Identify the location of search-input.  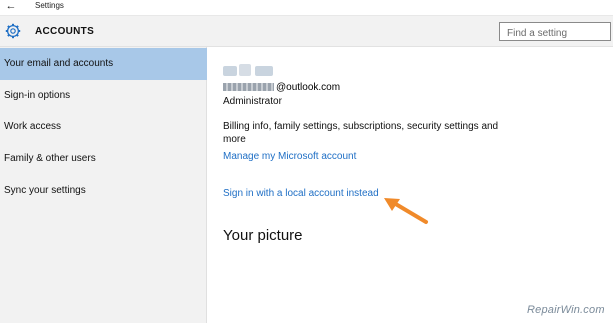
(555, 33).